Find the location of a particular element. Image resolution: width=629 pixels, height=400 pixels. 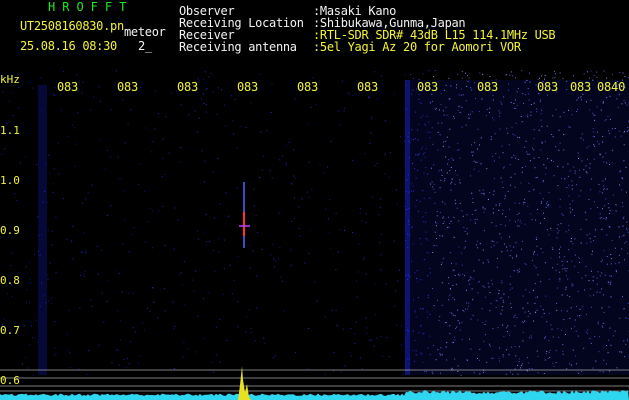

y-tick-label: 0.6 is located at coordinates (10, 380).